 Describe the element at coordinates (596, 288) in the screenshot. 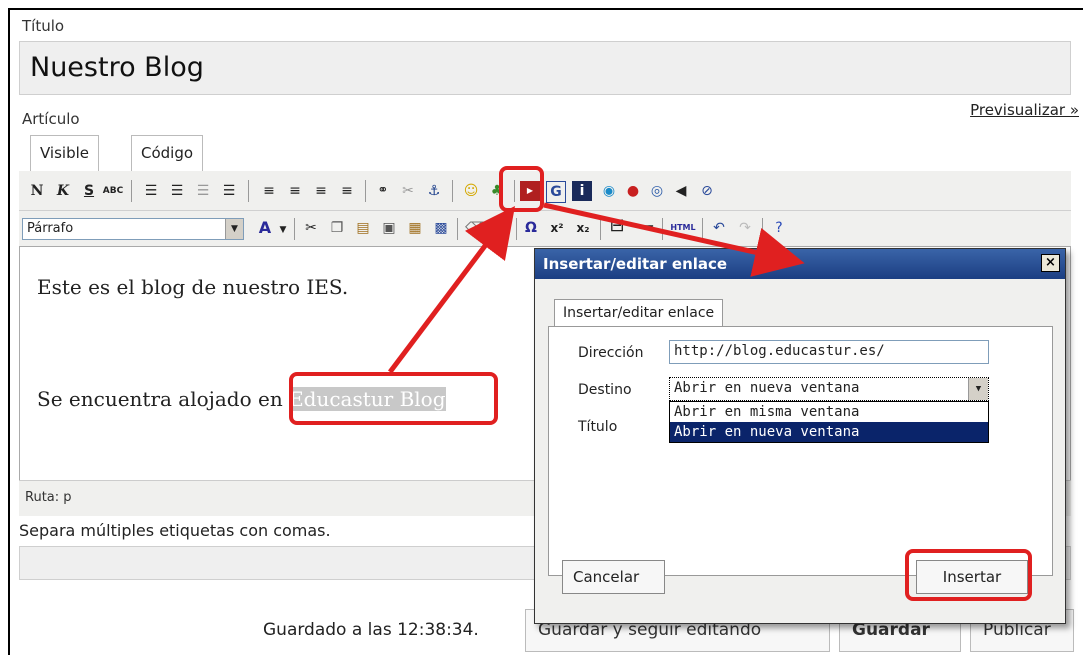

I see `annotation-arrows` at that location.